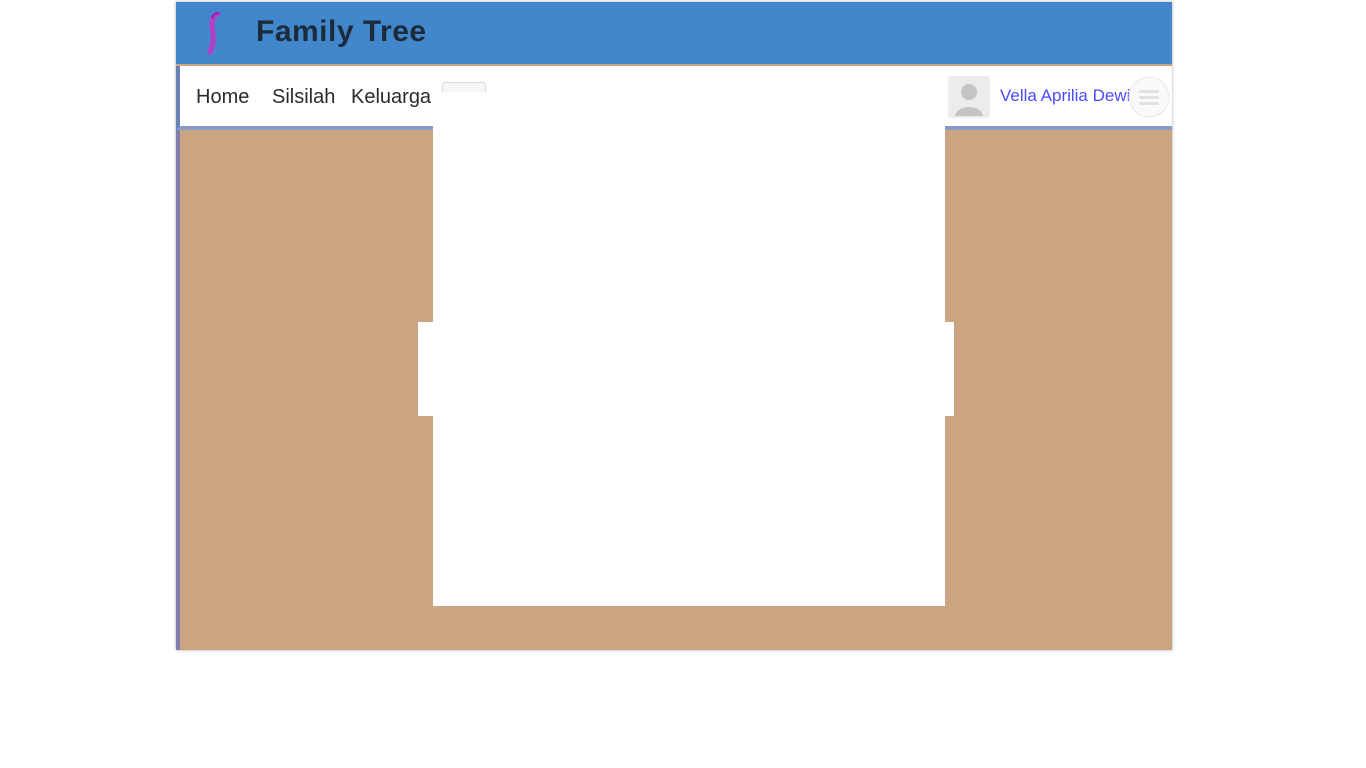 The width and height of the screenshot is (1366, 768). Describe the element at coordinates (222, 97) in the screenshot. I see `nav-item-home: Home` at that location.